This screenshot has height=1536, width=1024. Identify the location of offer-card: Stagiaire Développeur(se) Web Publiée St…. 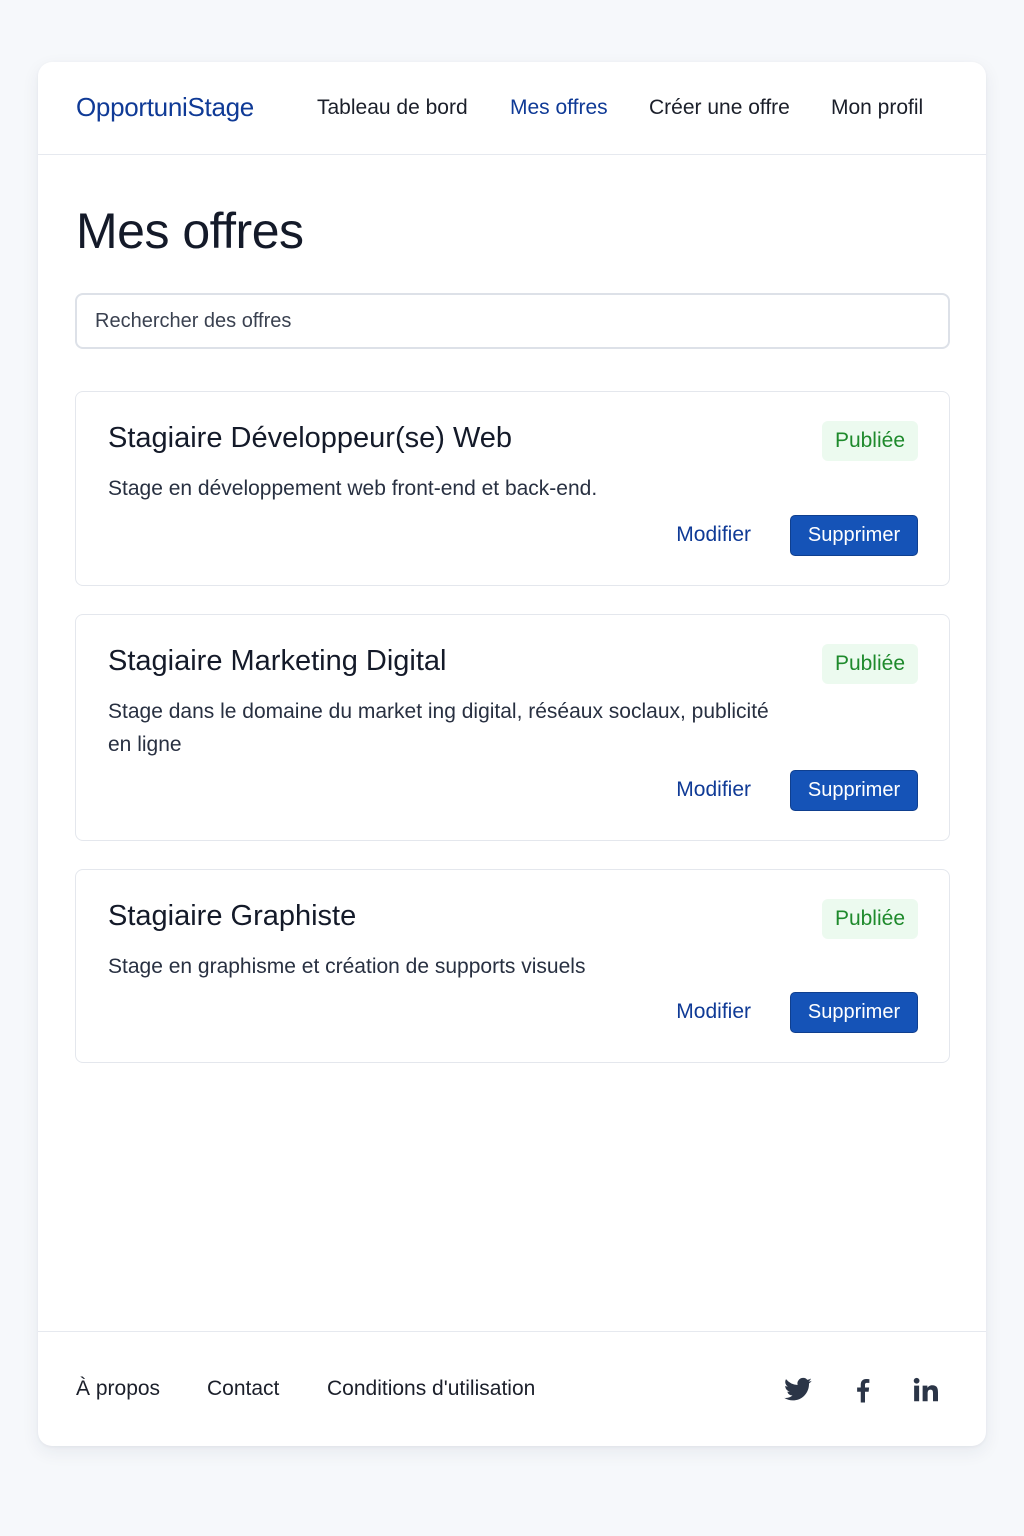
(512, 488).